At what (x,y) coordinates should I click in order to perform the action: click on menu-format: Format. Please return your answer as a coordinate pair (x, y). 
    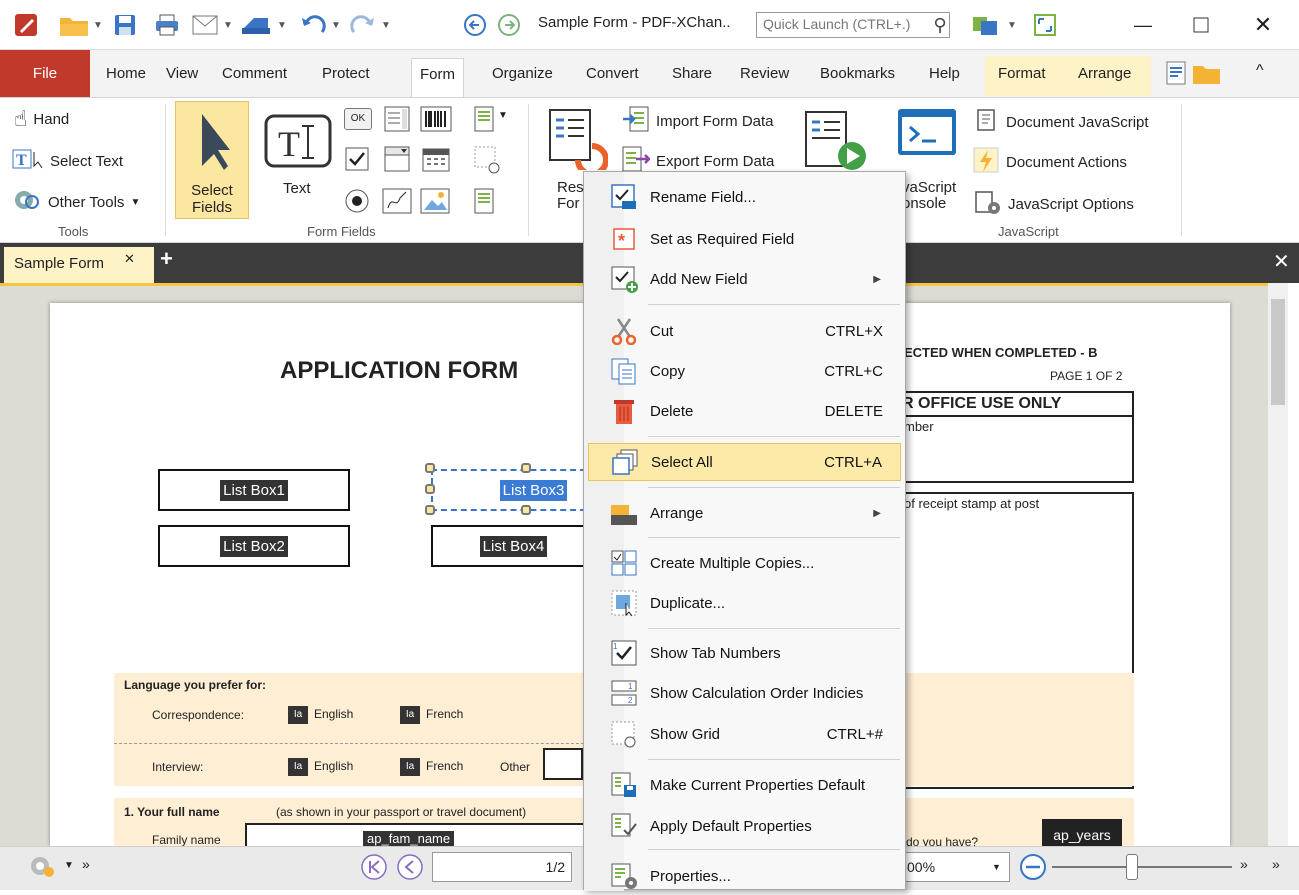
    Looking at the image, I should click on (1022, 74).